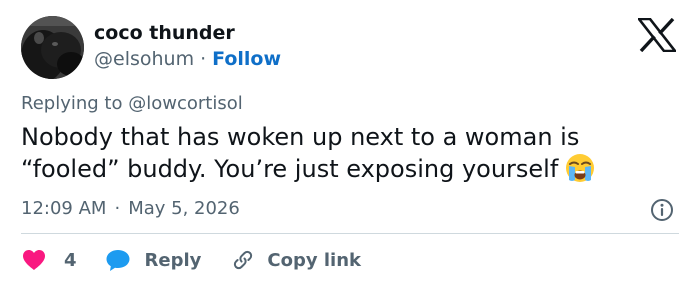 Image resolution: width=700 pixels, height=287 pixels. I want to click on tweet-time: 12:09 AM, so click(64, 208).